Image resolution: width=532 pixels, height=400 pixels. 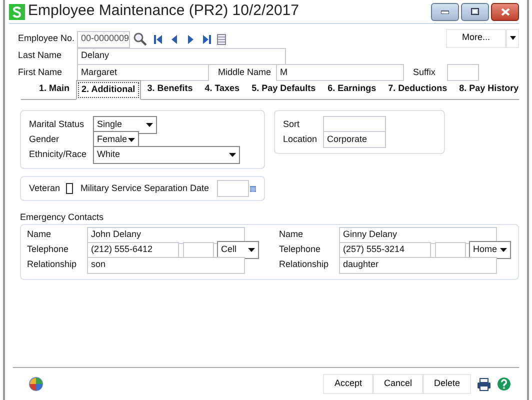 I want to click on input-field, so click(x=463, y=72).